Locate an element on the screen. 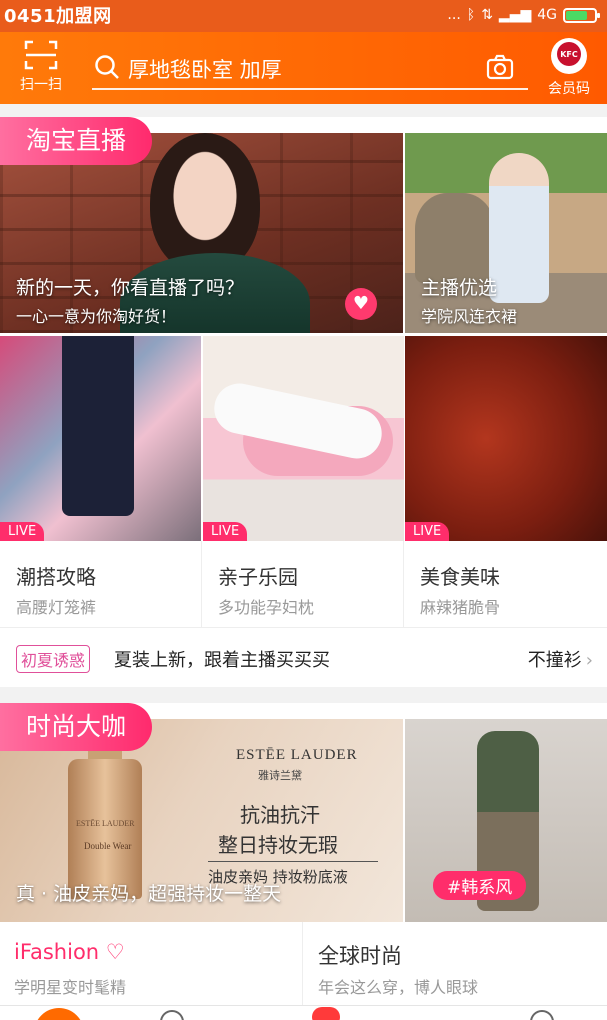 This screenshot has width=607, height=1020. category-title: 潮搭攻略 is located at coordinates (56, 577).